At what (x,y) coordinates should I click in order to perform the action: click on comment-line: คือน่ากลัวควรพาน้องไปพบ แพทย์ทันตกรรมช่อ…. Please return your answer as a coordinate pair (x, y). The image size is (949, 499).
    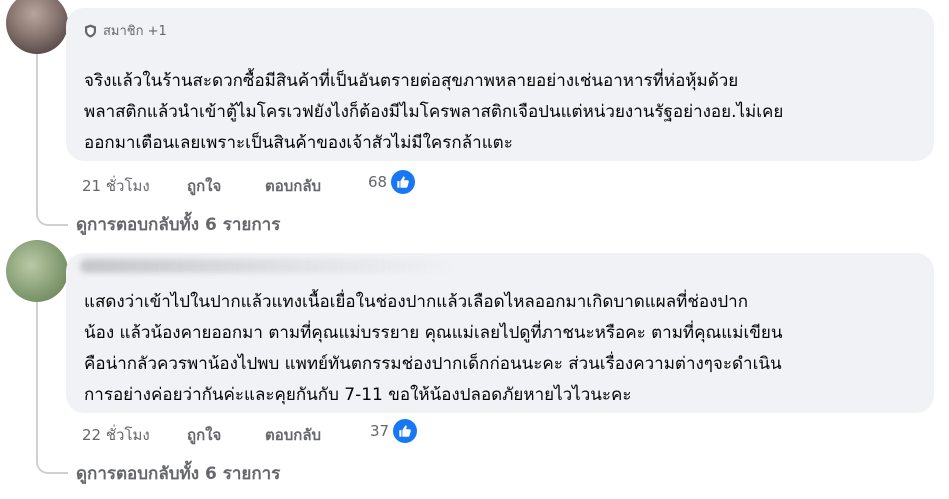
    Looking at the image, I should click on (433, 364).